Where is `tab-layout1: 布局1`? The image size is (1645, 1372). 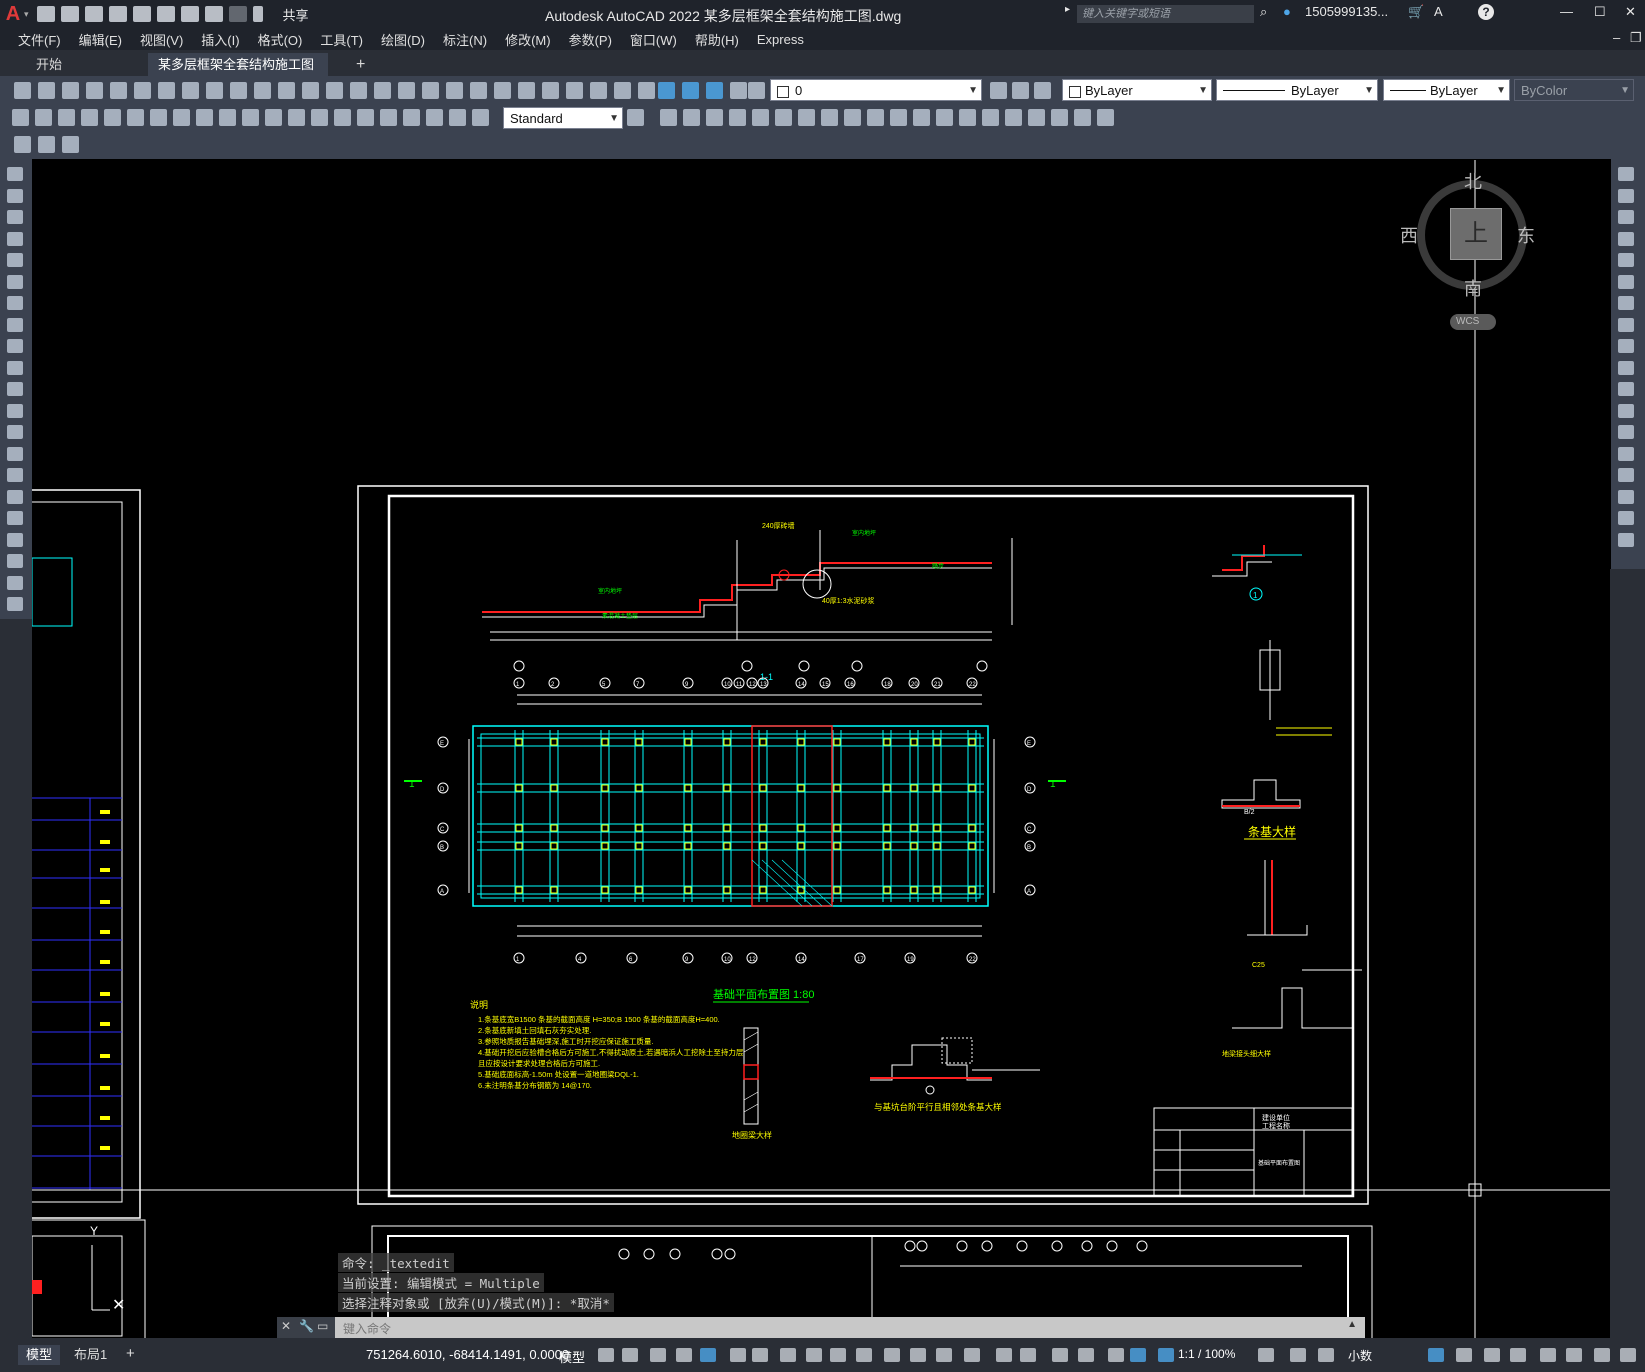 tab-layout1: 布局1 is located at coordinates (90, 1355).